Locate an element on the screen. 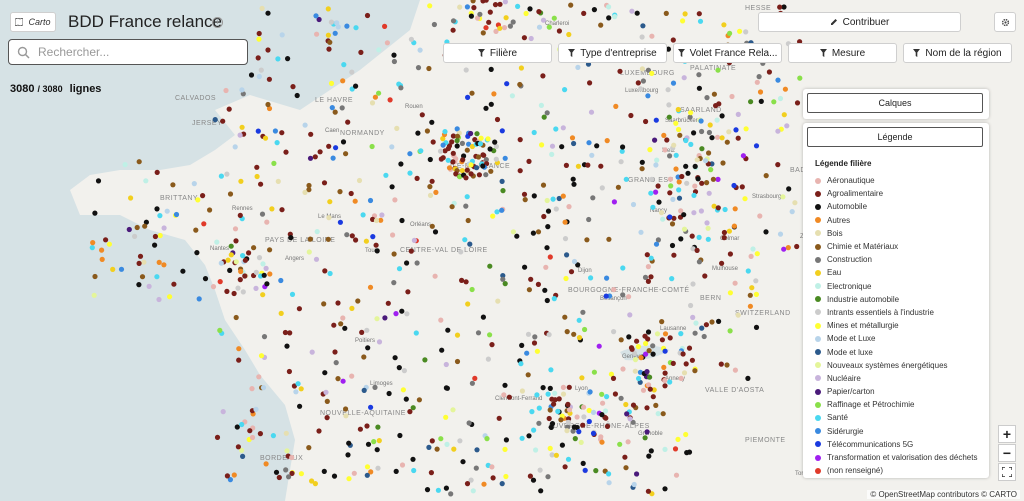  zoom-in-button: + is located at coordinates (1007, 434).